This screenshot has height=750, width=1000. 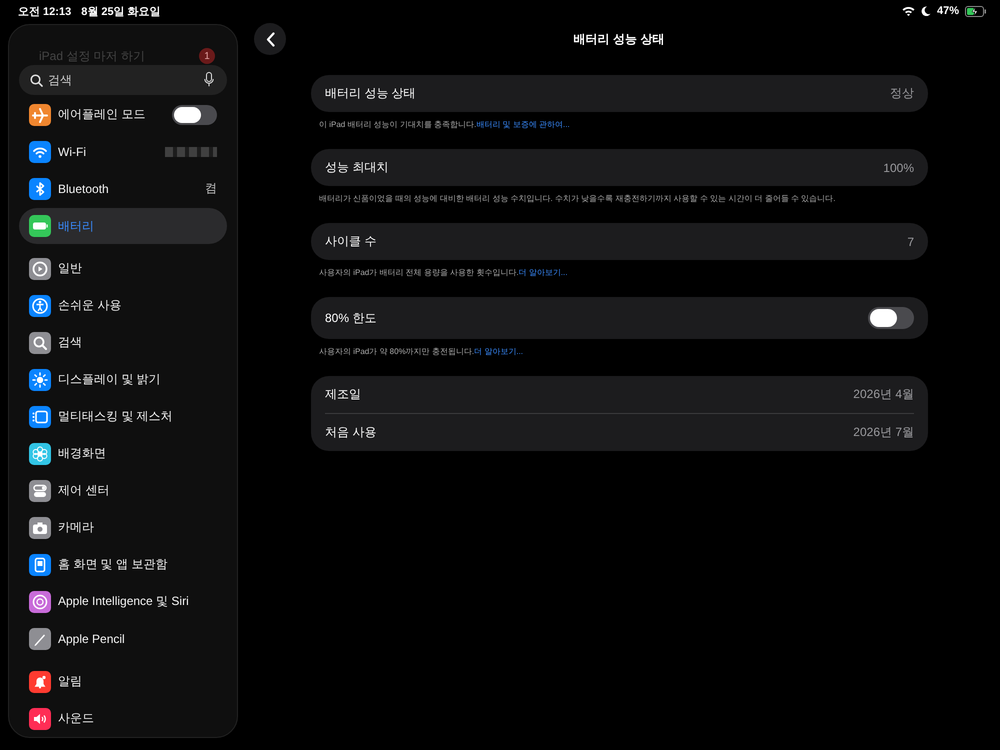 I want to click on redacted-block, so click(x=191, y=151).